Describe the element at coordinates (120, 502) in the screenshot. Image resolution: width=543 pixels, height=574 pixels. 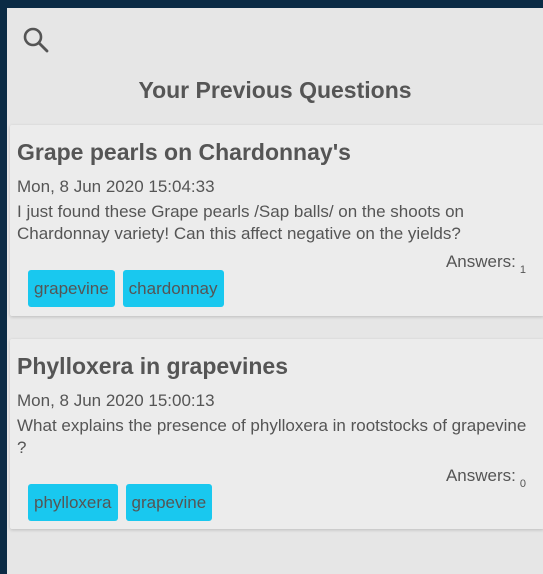
I see `tag-list: phylloxera grapevine` at that location.